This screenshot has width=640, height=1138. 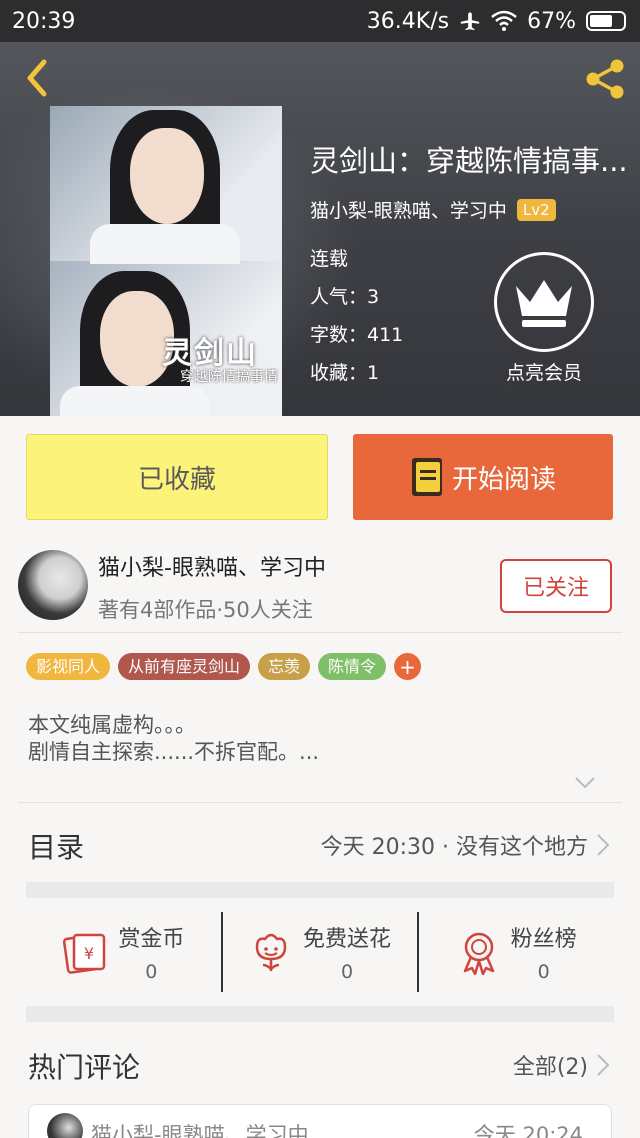 I want to click on vip-button: 点亮会员, so click(x=544, y=318).